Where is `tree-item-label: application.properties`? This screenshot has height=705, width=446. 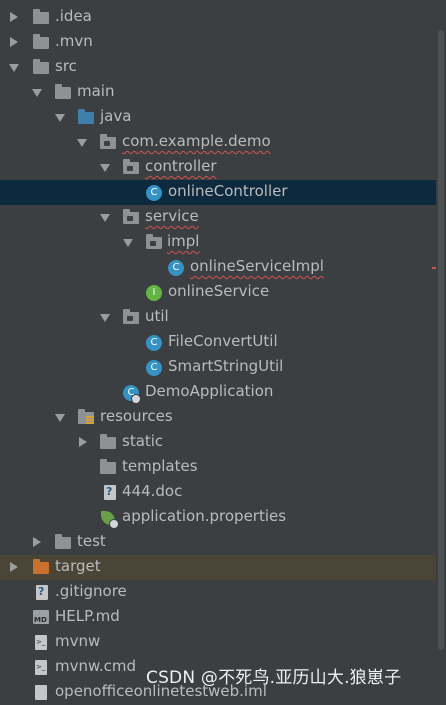
tree-item-label: application.properties is located at coordinates (204, 516).